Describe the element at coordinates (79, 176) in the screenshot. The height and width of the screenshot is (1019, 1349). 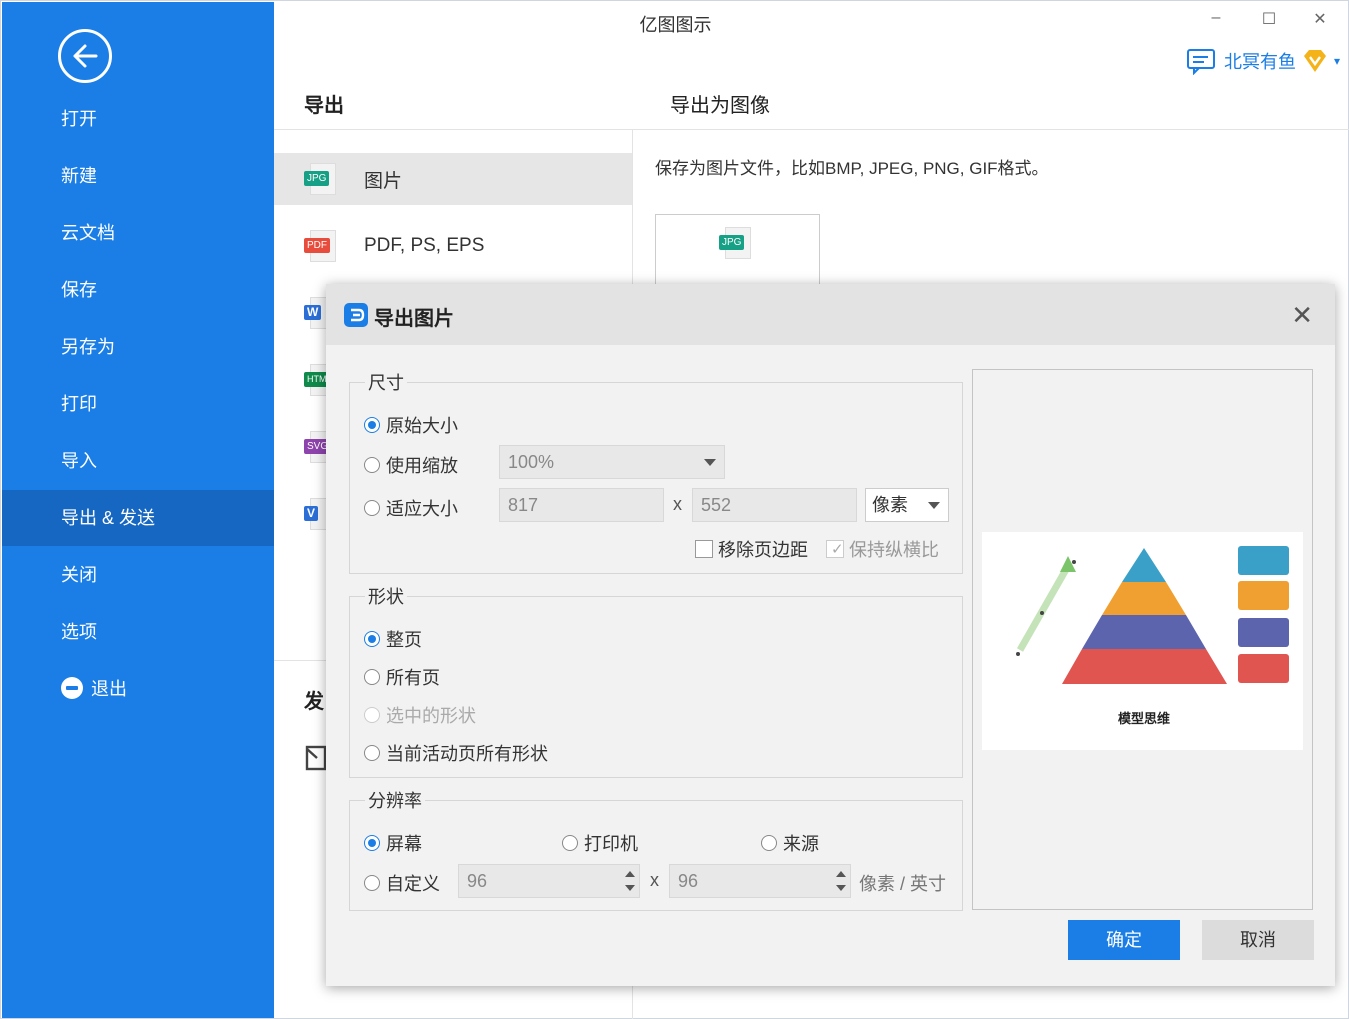
I see `sidebar-item-label: 新建` at that location.